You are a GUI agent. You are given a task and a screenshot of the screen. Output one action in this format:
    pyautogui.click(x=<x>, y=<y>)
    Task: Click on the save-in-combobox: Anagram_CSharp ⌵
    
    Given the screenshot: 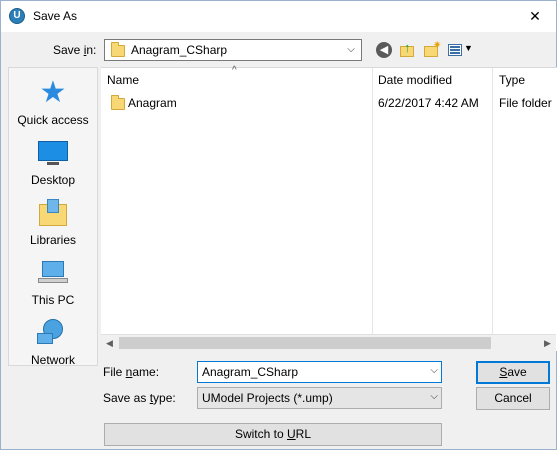 What is the action you would take?
    pyautogui.click(x=233, y=50)
    